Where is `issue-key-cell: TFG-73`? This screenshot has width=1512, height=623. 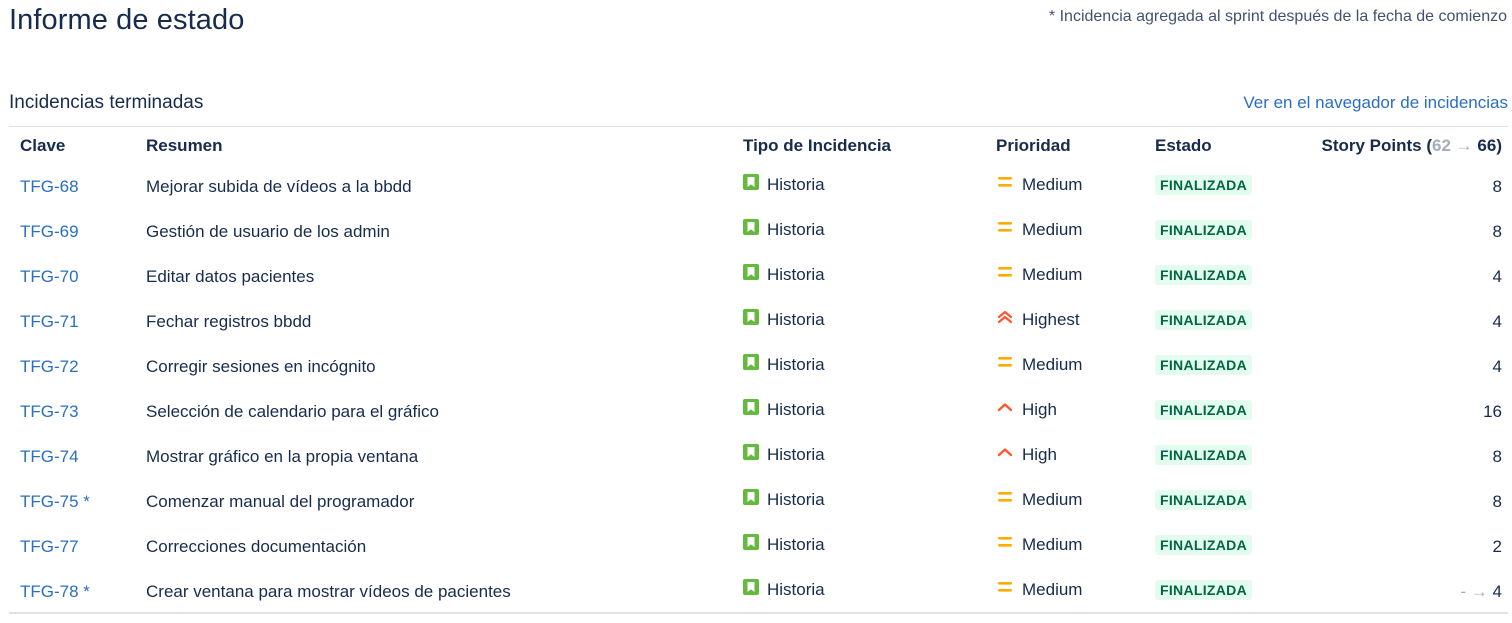
issue-key-cell: TFG-73 is located at coordinates (72, 411).